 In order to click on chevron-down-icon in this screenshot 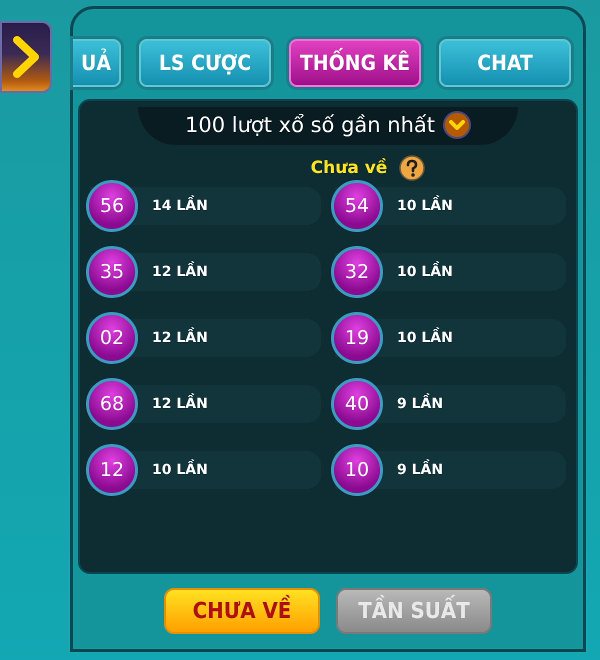, I will do `click(456, 125)`.